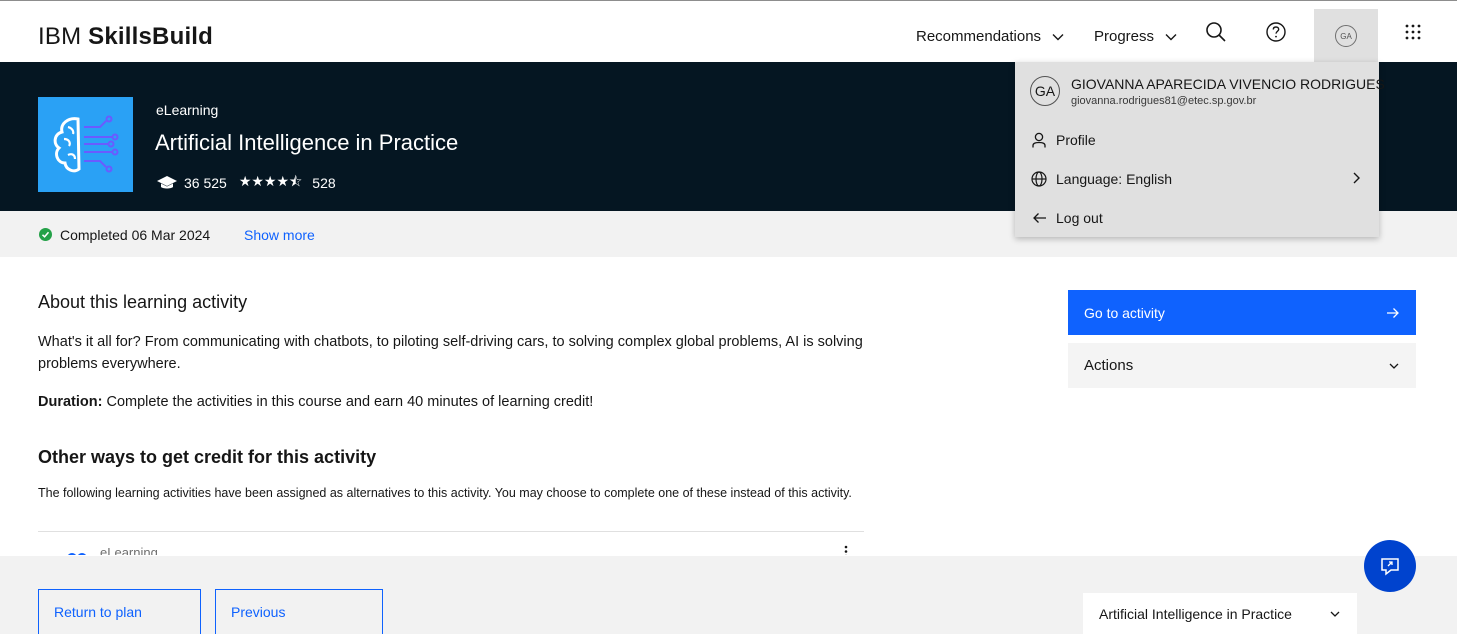 The width and height of the screenshot is (1457, 634). I want to click on activity-type: eLearning, so click(187, 110).